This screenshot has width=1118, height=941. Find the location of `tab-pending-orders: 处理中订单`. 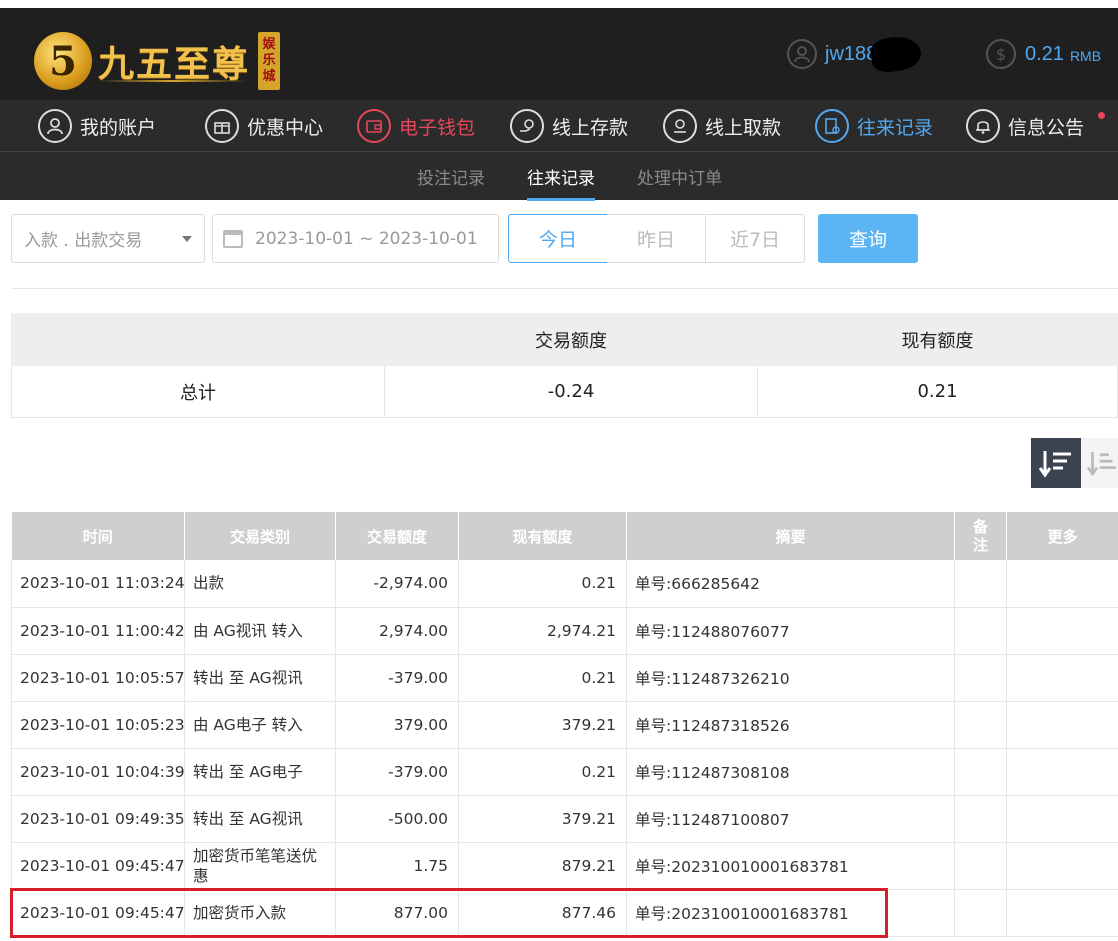

tab-pending-orders: 处理中订单 is located at coordinates (679, 182).